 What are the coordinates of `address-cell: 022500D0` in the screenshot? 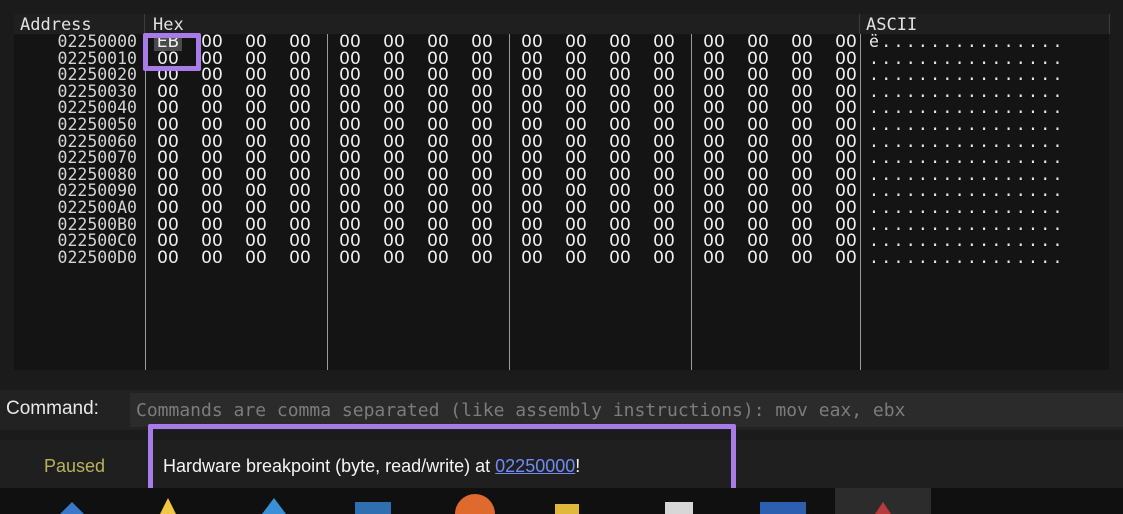 It's located at (77, 258).